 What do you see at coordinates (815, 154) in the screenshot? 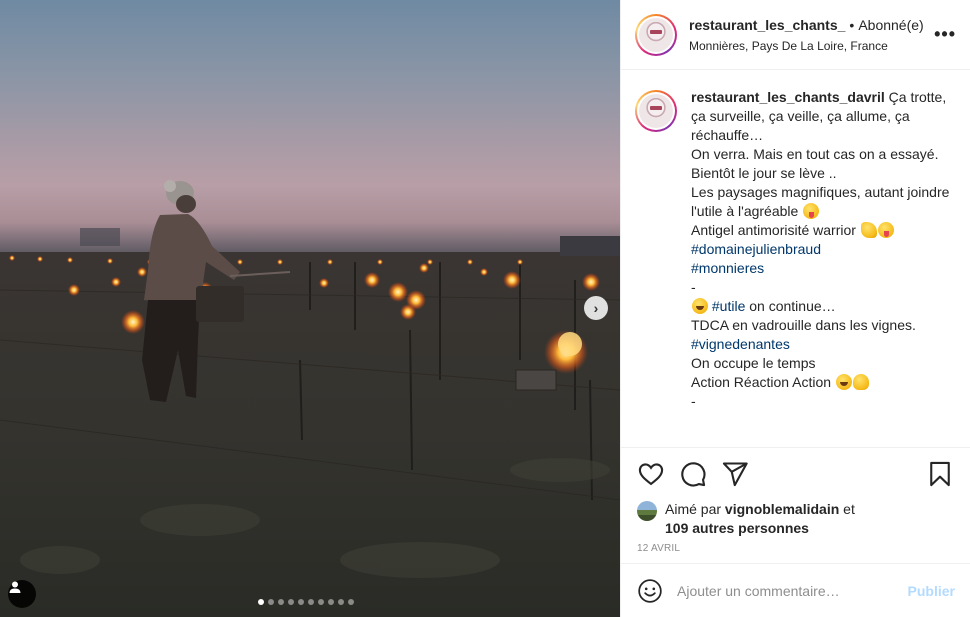
I see `caption-line: On verra. Mais en tout cas on a essayé.` at bounding box center [815, 154].